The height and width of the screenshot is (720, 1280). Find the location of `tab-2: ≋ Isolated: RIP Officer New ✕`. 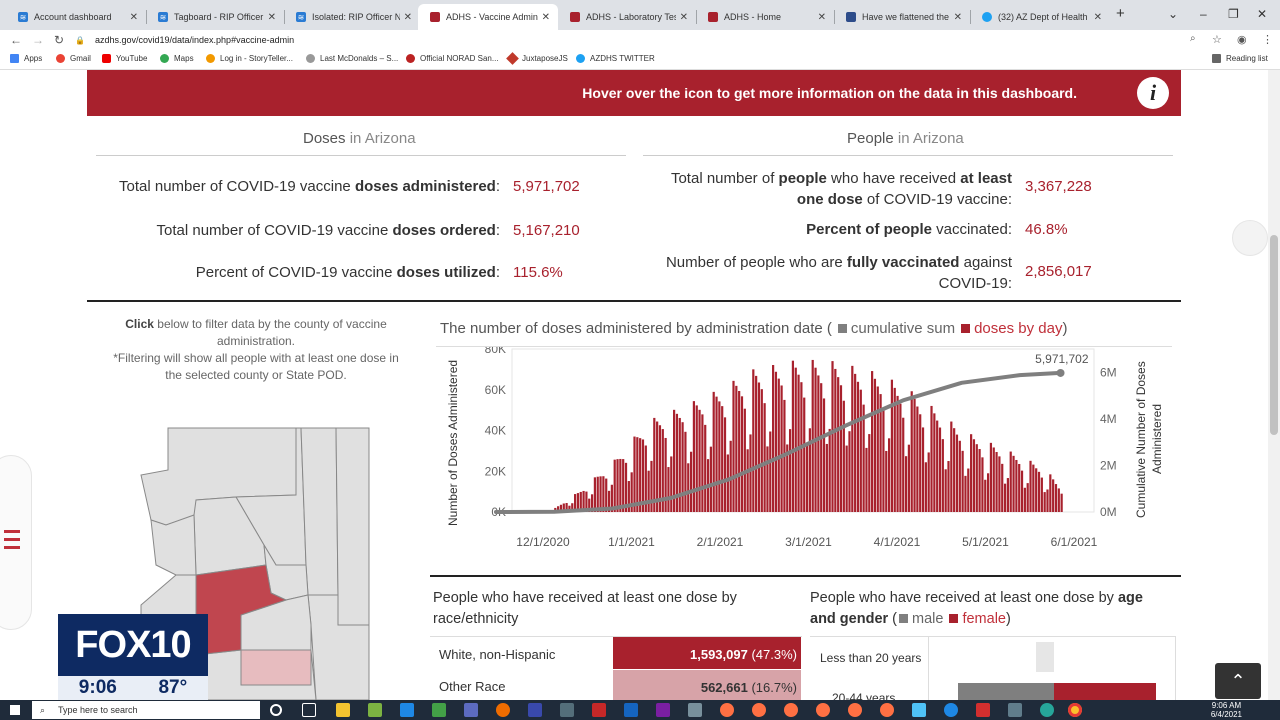

tab-2: ≋ Isolated: RIP Officer New ✕ is located at coordinates (352, 17).